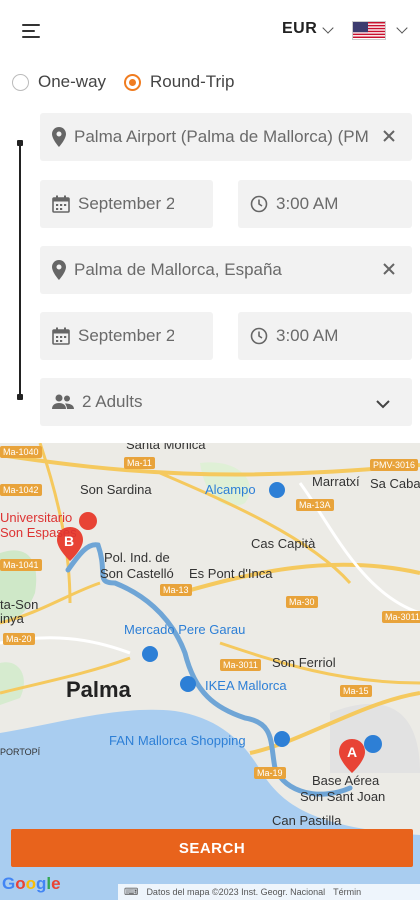 The image size is (420, 900). What do you see at coordinates (21, 490) in the screenshot?
I see `road-badge: Ma-1042` at bounding box center [21, 490].